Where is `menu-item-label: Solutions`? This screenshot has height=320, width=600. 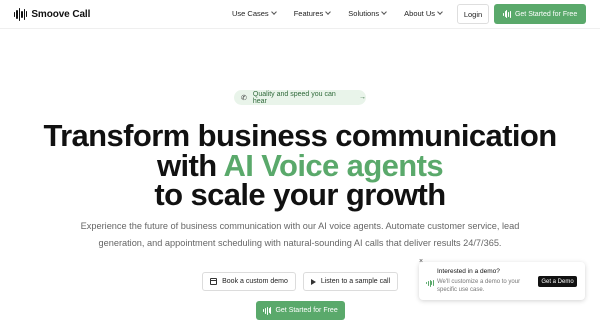
menu-item-label: Solutions is located at coordinates (364, 13).